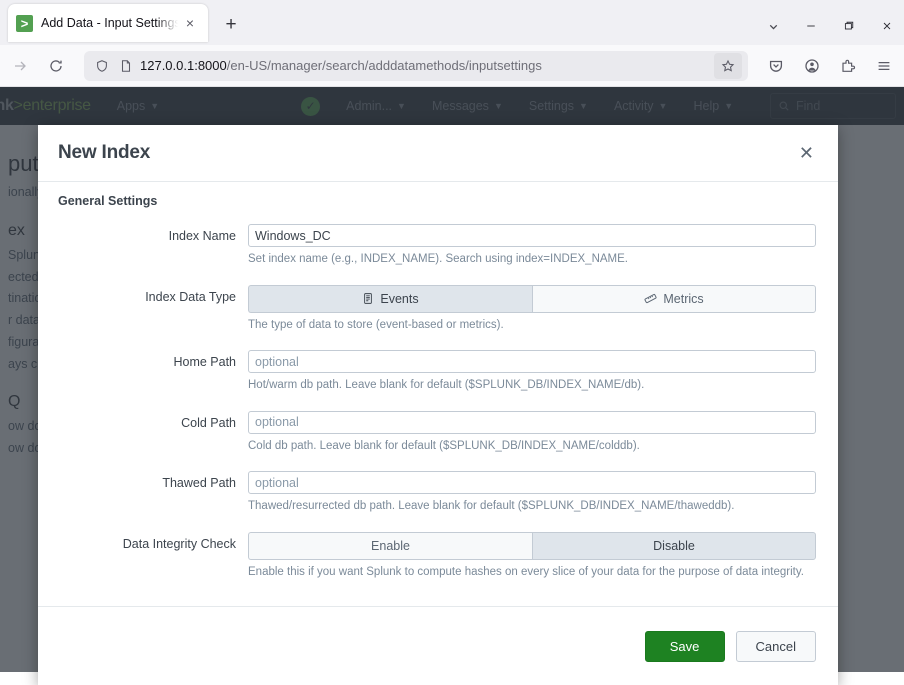 This screenshot has width=904, height=685. I want to click on close-icon: ×, so click(190, 23).